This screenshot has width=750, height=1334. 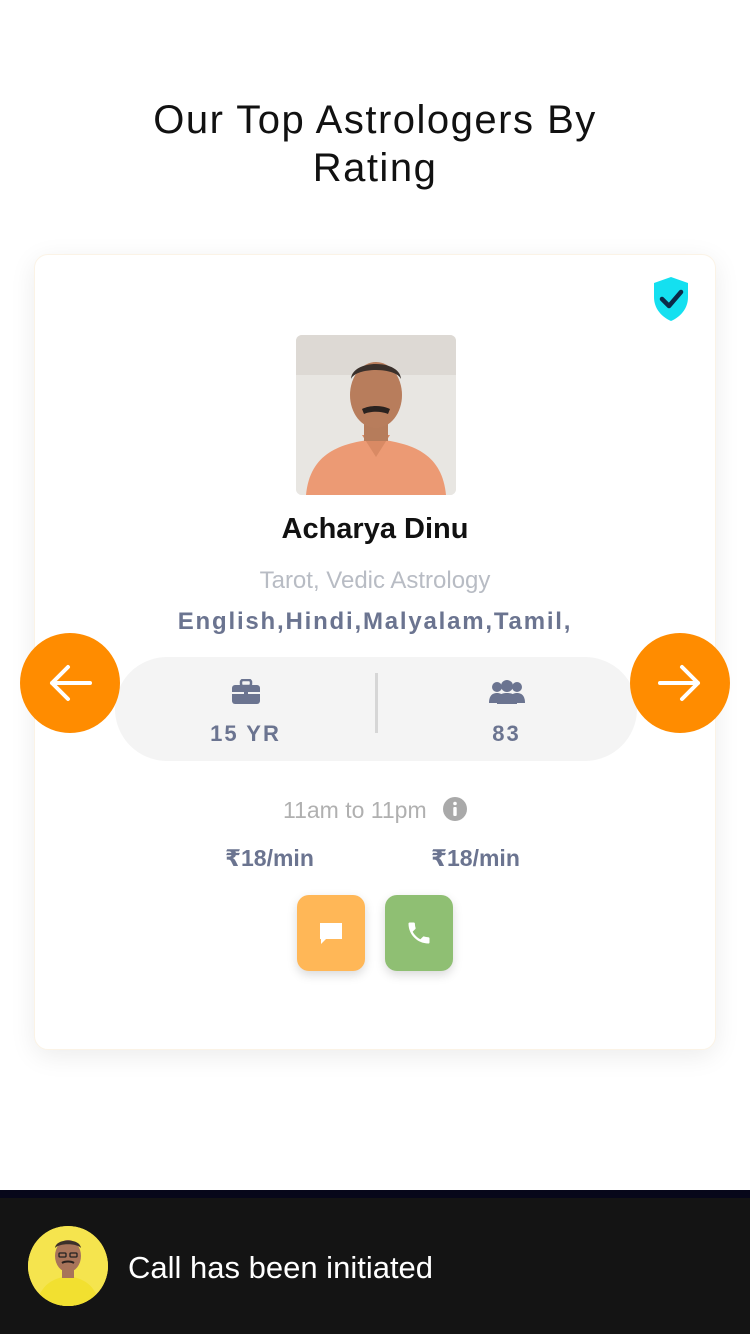 What do you see at coordinates (375, 144) in the screenshot?
I see `section-title: Our Top Astrologers By Rating` at bounding box center [375, 144].